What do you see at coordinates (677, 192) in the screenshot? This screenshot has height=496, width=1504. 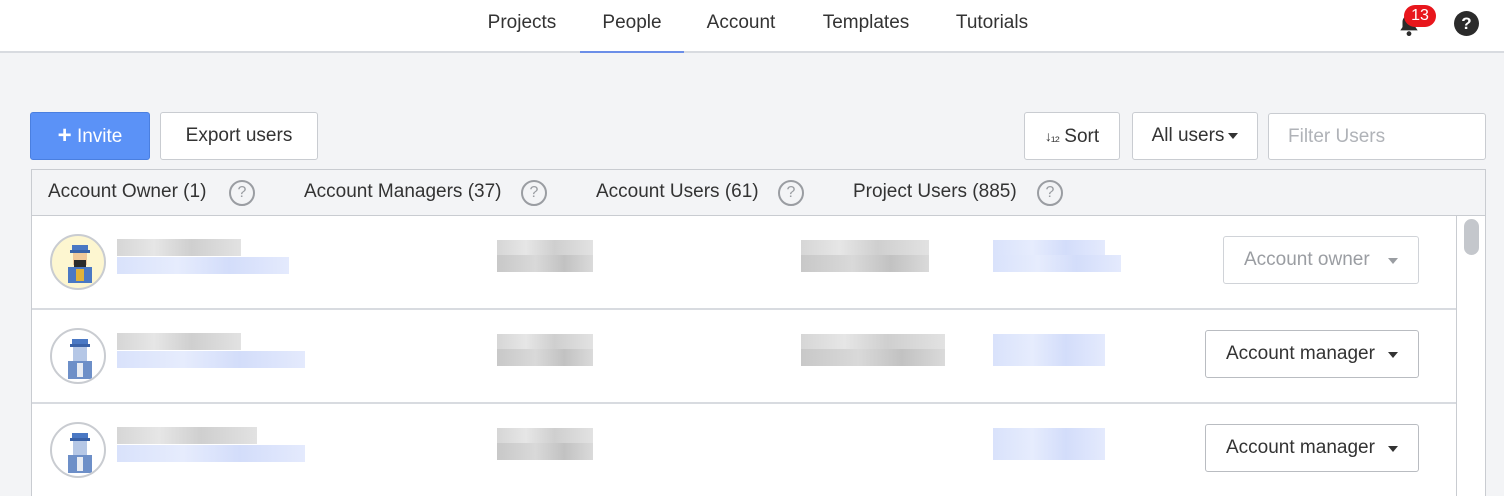 I see `category-account-users: Account Users (61)` at bounding box center [677, 192].